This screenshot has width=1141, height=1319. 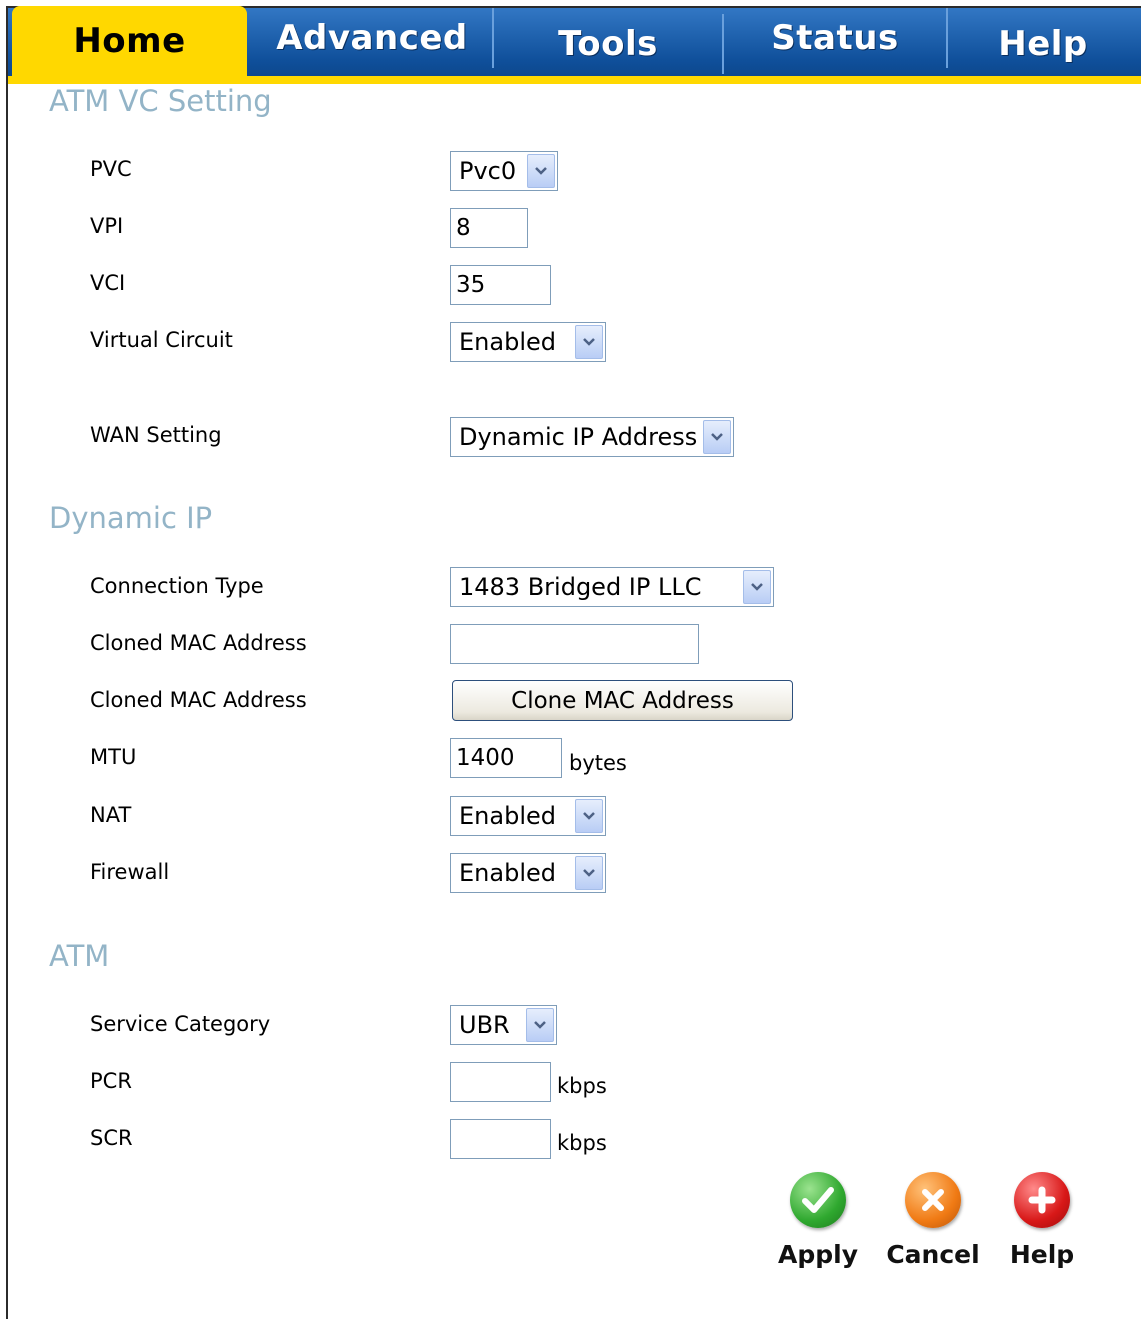 What do you see at coordinates (108, 283) in the screenshot?
I see `vci-label: VCI` at bounding box center [108, 283].